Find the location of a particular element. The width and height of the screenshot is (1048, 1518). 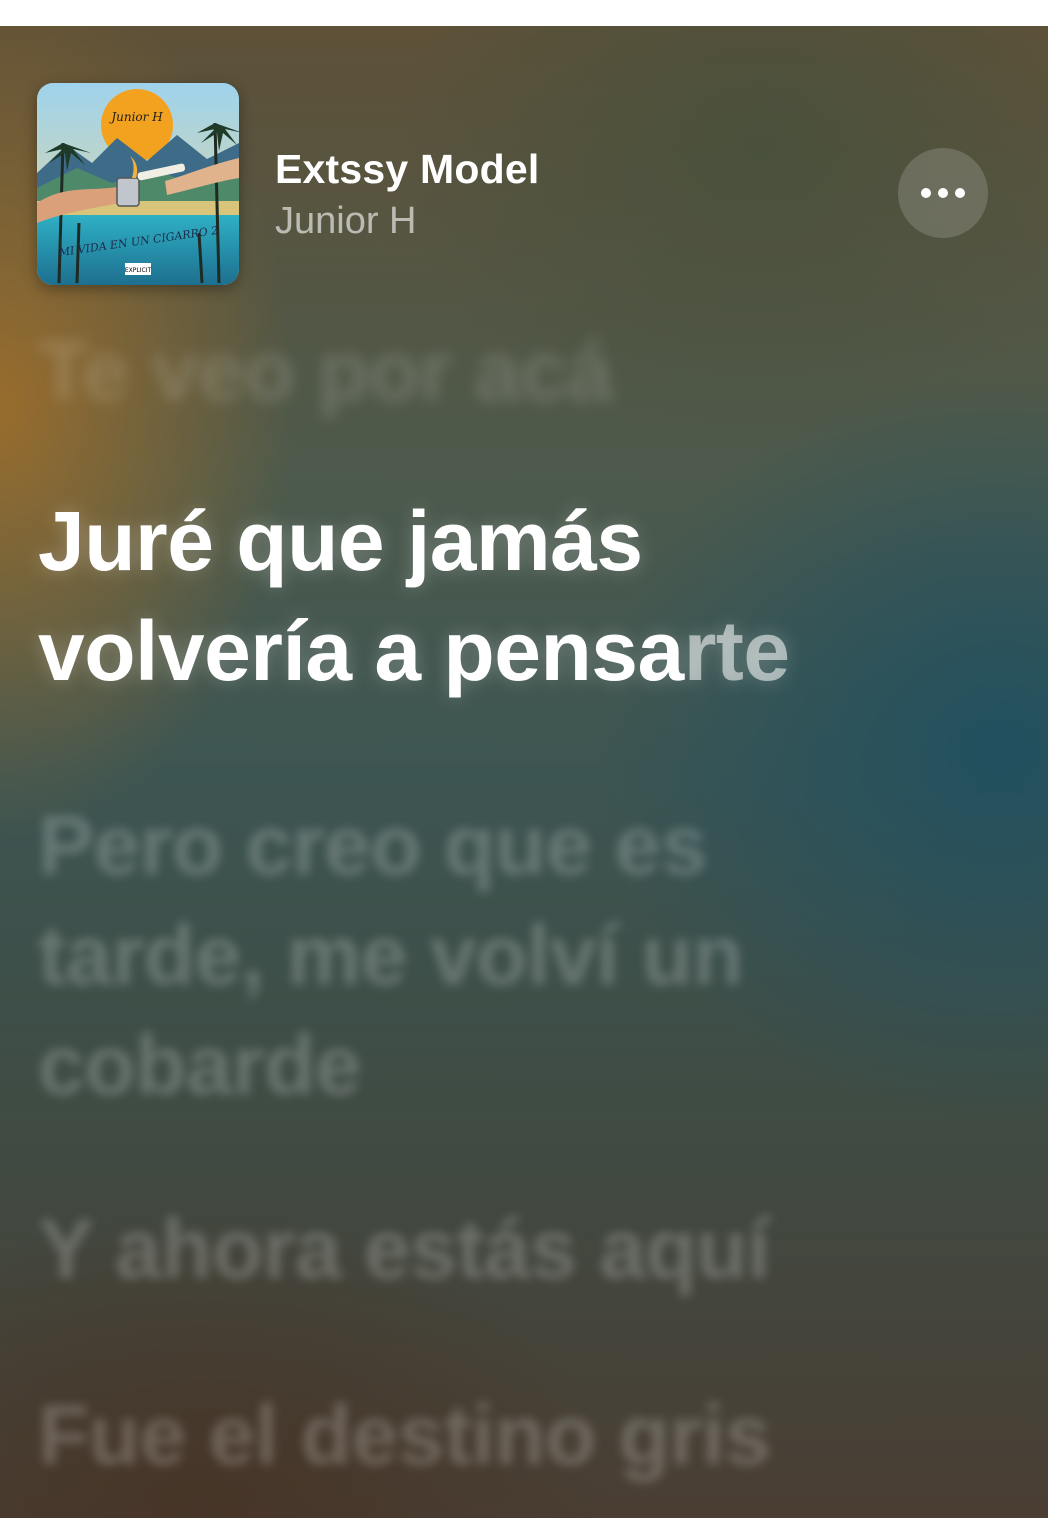

song-title: Extssy Model is located at coordinates (407, 169).